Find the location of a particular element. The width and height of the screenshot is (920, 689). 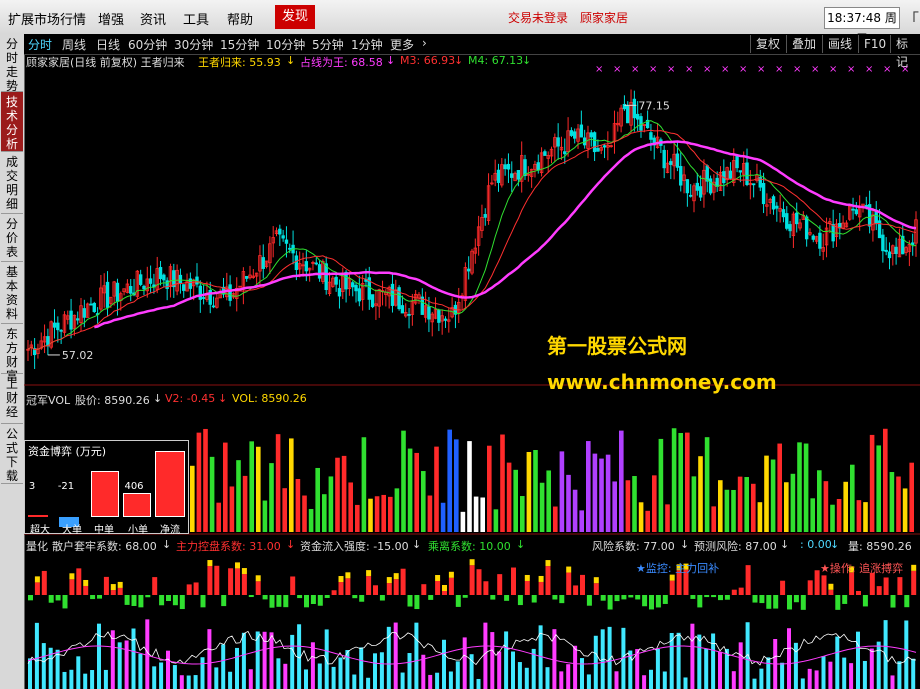

volume-indicator-title: 冠军VOL is located at coordinates (48, 400).